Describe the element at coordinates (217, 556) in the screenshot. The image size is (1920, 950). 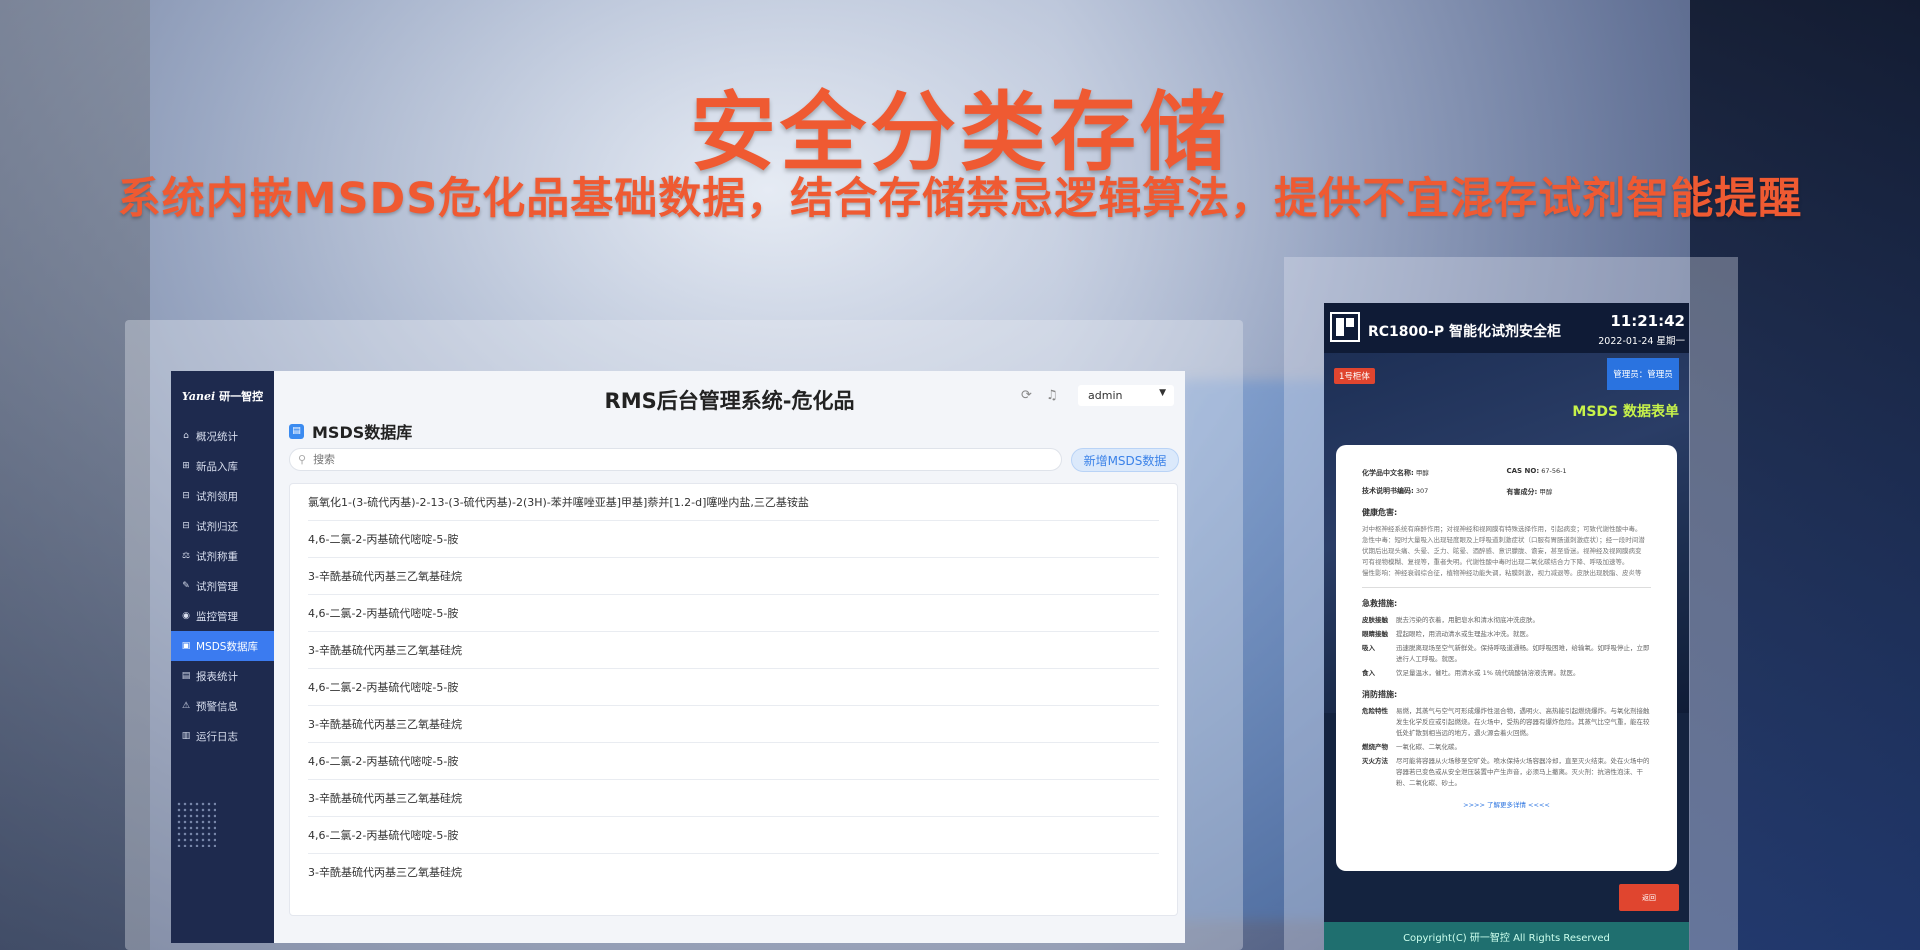
I see `sidebar-item-label: 试剂称重` at that location.